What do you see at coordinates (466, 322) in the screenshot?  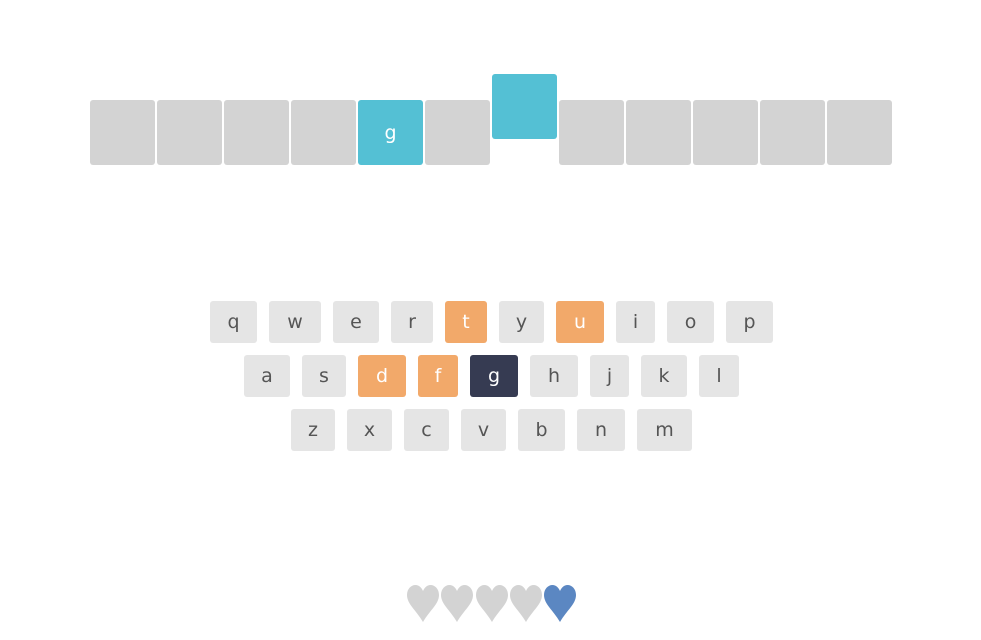 I see `key-t: t` at bounding box center [466, 322].